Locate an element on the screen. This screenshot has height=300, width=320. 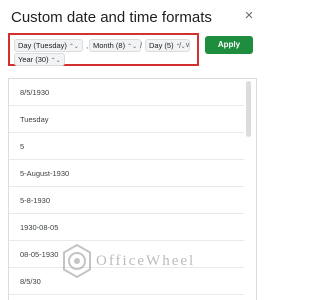
chip-year: Year (30) ⌃⌄ is located at coordinates (39, 59).